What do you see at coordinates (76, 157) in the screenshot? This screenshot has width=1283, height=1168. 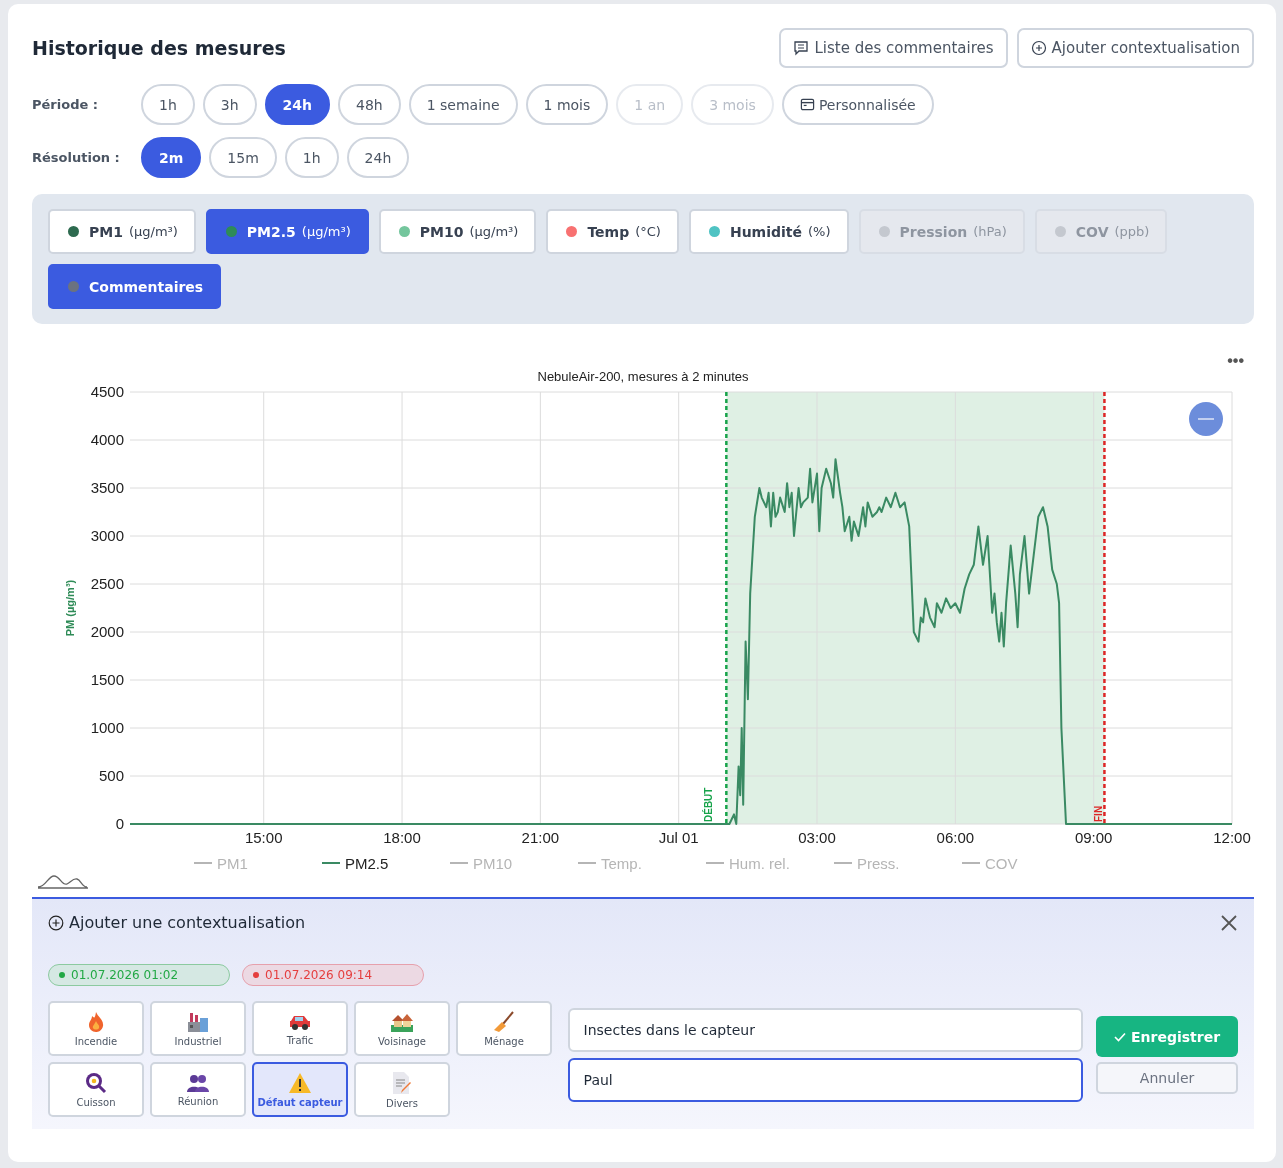 I see `resolution-label: Résolution :` at bounding box center [76, 157].